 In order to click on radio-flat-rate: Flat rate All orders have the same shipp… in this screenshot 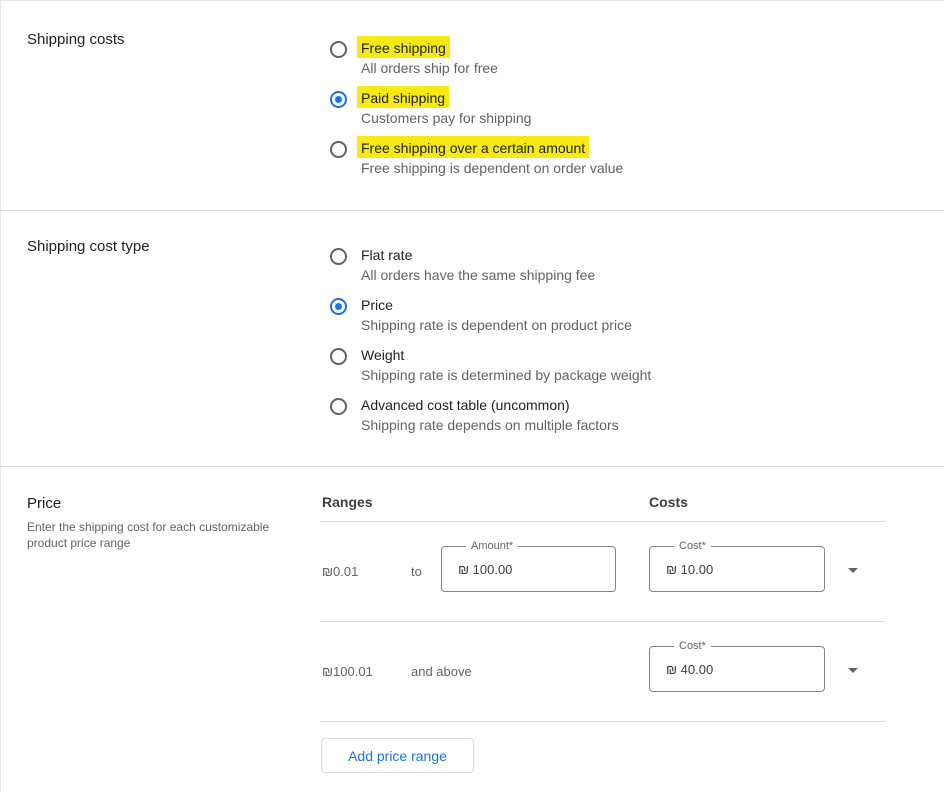, I will do `click(620, 265)`.